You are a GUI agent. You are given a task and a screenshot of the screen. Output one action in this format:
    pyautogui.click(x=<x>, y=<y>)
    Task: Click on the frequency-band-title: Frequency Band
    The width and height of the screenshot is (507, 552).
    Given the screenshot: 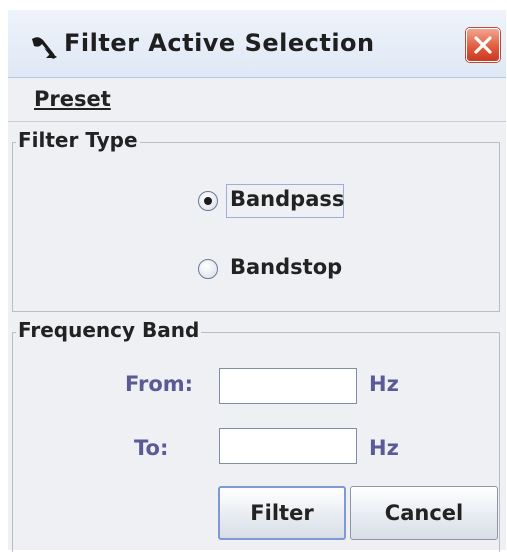 What is the action you would take?
    pyautogui.click(x=109, y=330)
    